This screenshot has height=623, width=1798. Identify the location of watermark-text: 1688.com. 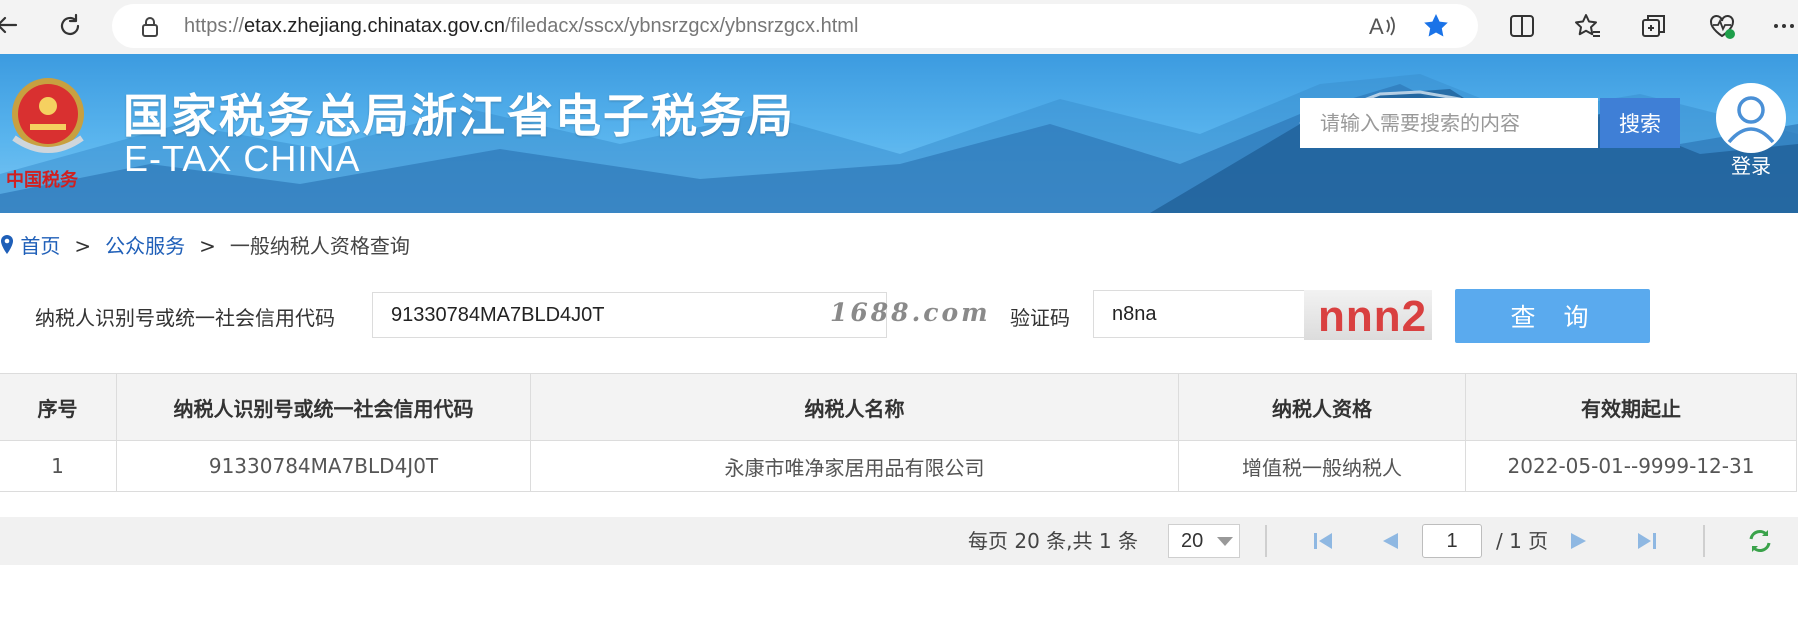
(910, 312).